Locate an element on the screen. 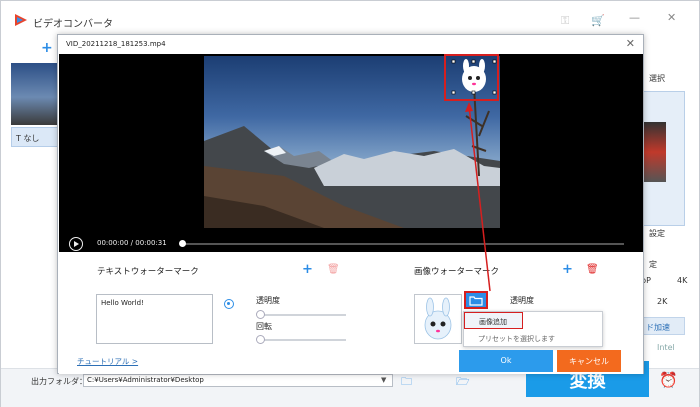 The image size is (700, 407). key-icon: ⚿ is located at coordinates (565, 21).